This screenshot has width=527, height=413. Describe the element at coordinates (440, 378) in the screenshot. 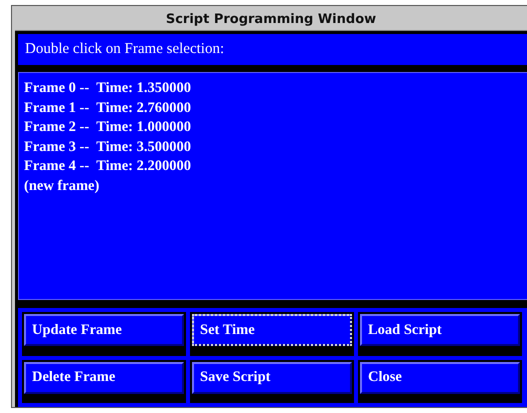

I see `action-button: Close` at that location.